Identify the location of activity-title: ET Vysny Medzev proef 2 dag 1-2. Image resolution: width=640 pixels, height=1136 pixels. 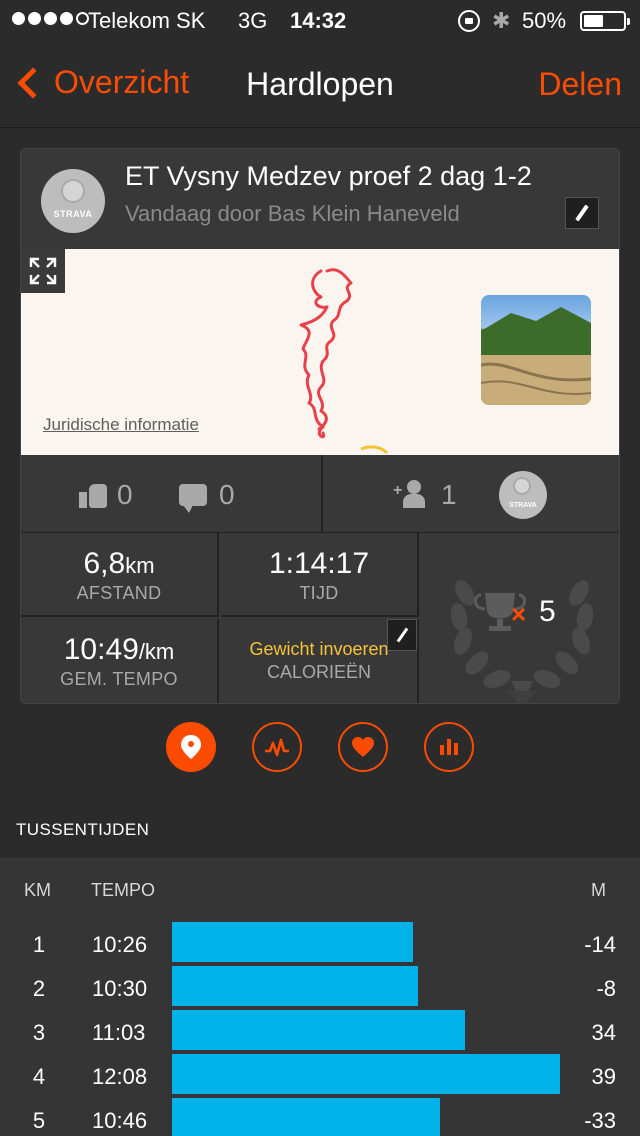
(328, 176).